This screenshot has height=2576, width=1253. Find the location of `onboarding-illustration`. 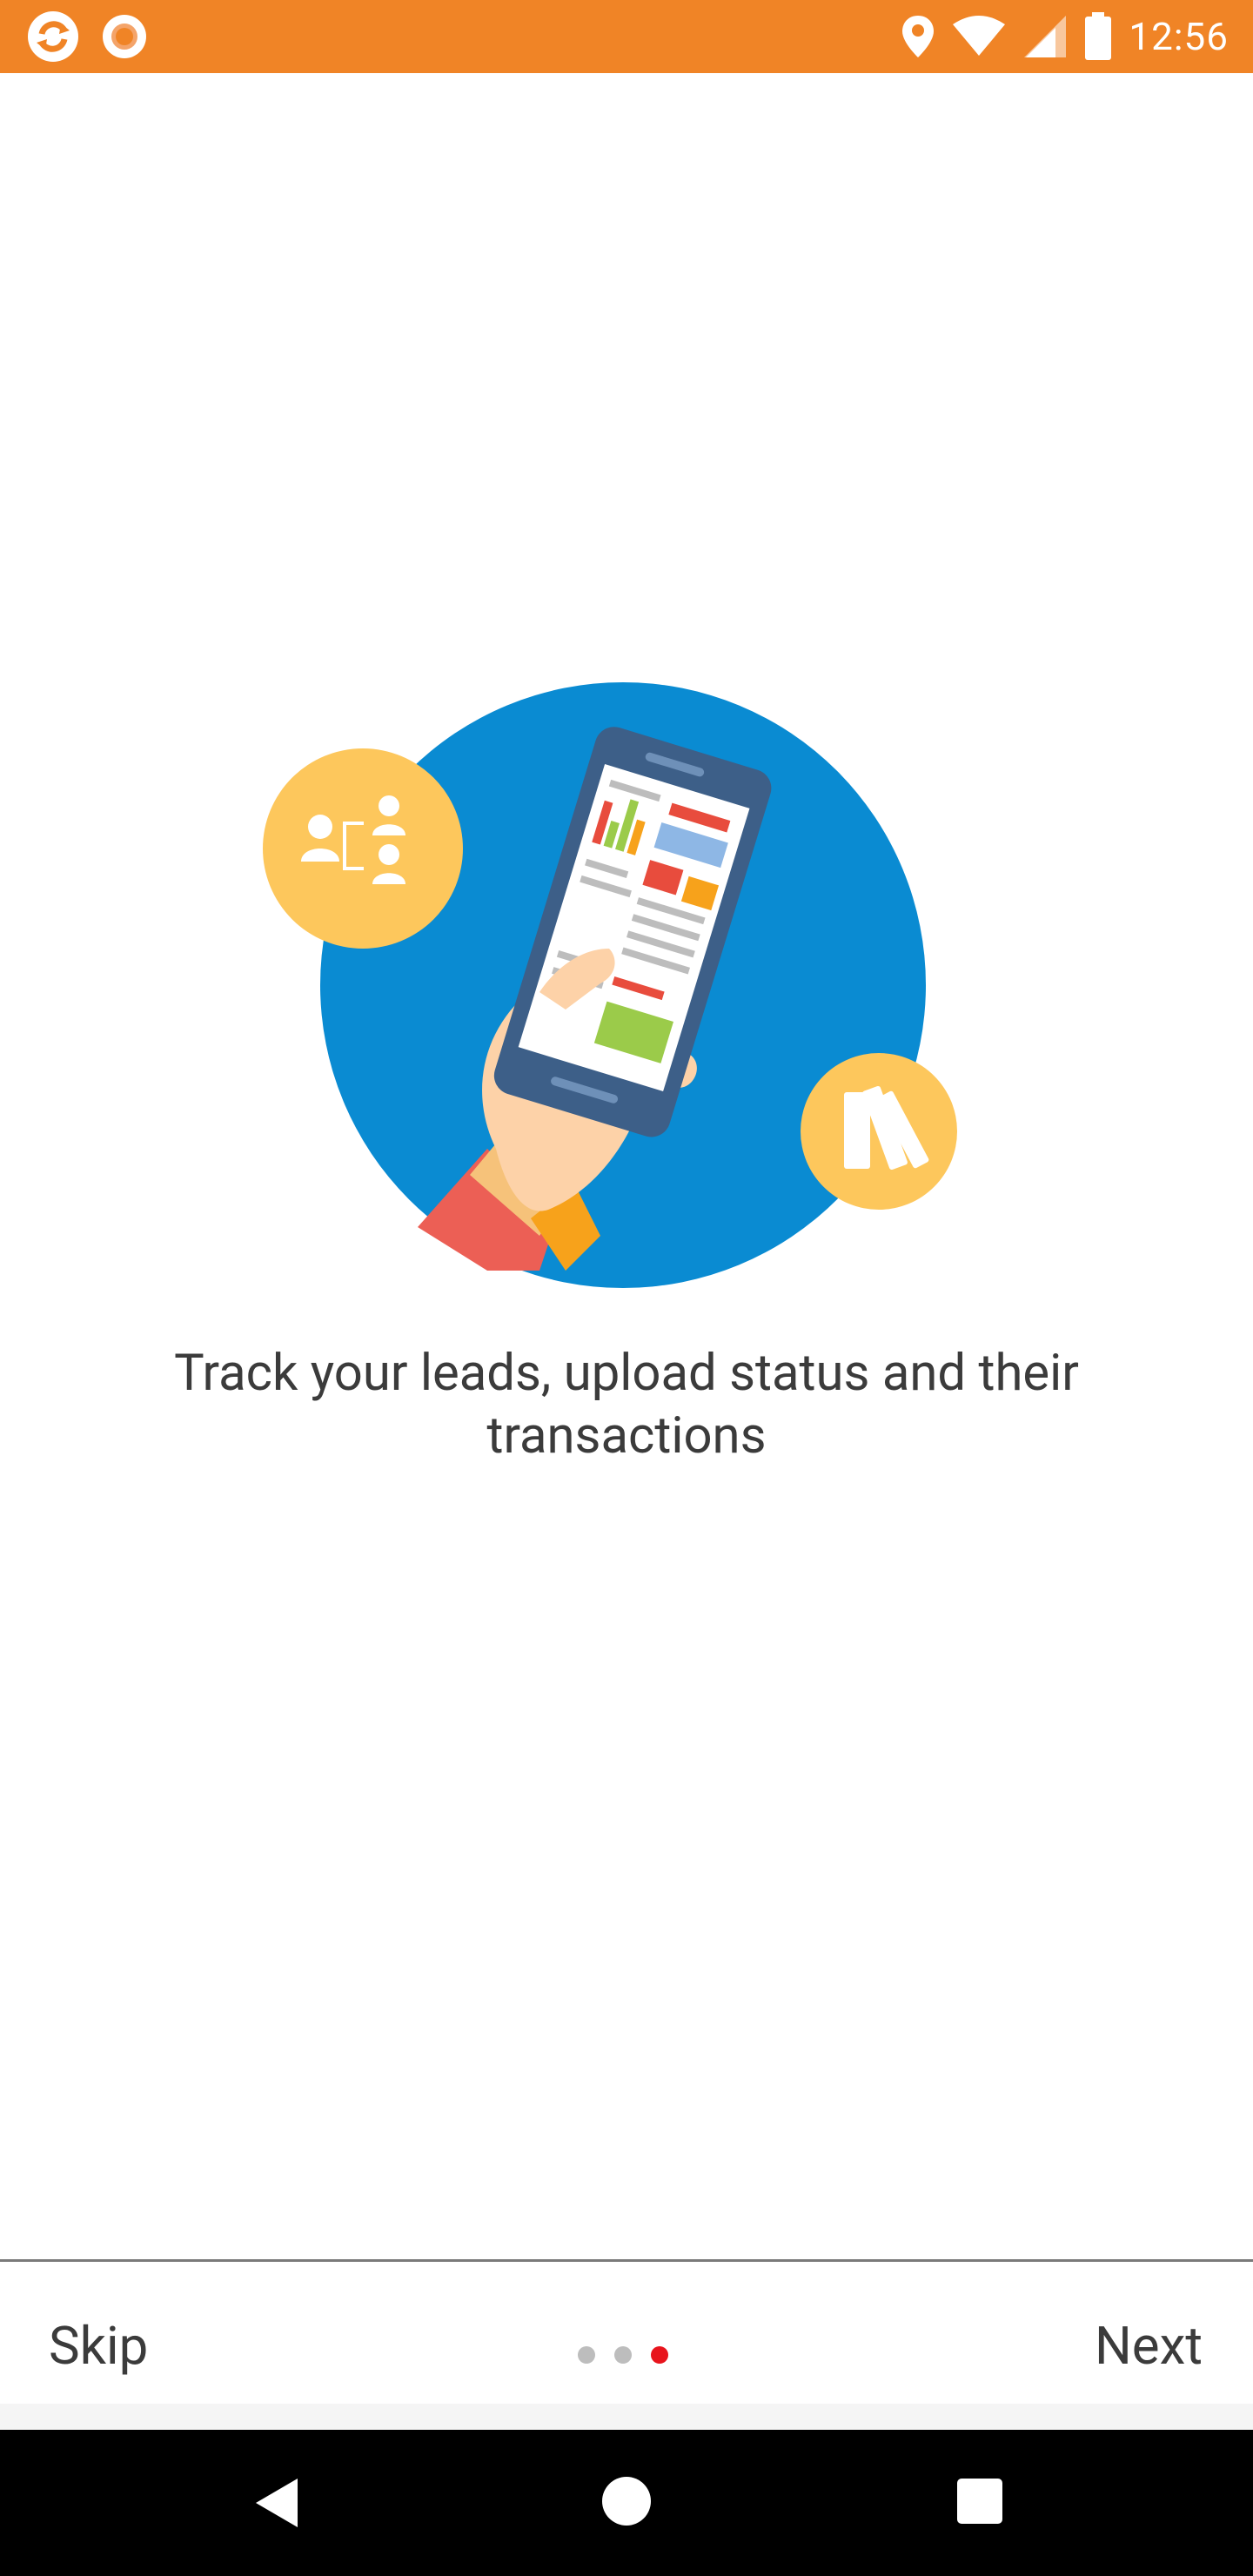

onboarding-illustration is located at coordinates (610, 985).